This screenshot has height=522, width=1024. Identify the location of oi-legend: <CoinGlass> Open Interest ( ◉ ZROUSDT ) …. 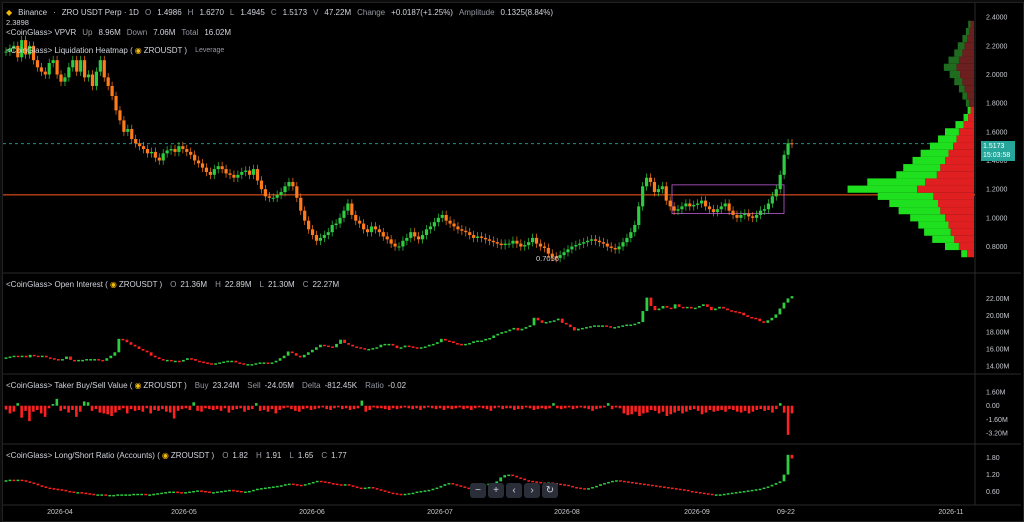
(172, 284).